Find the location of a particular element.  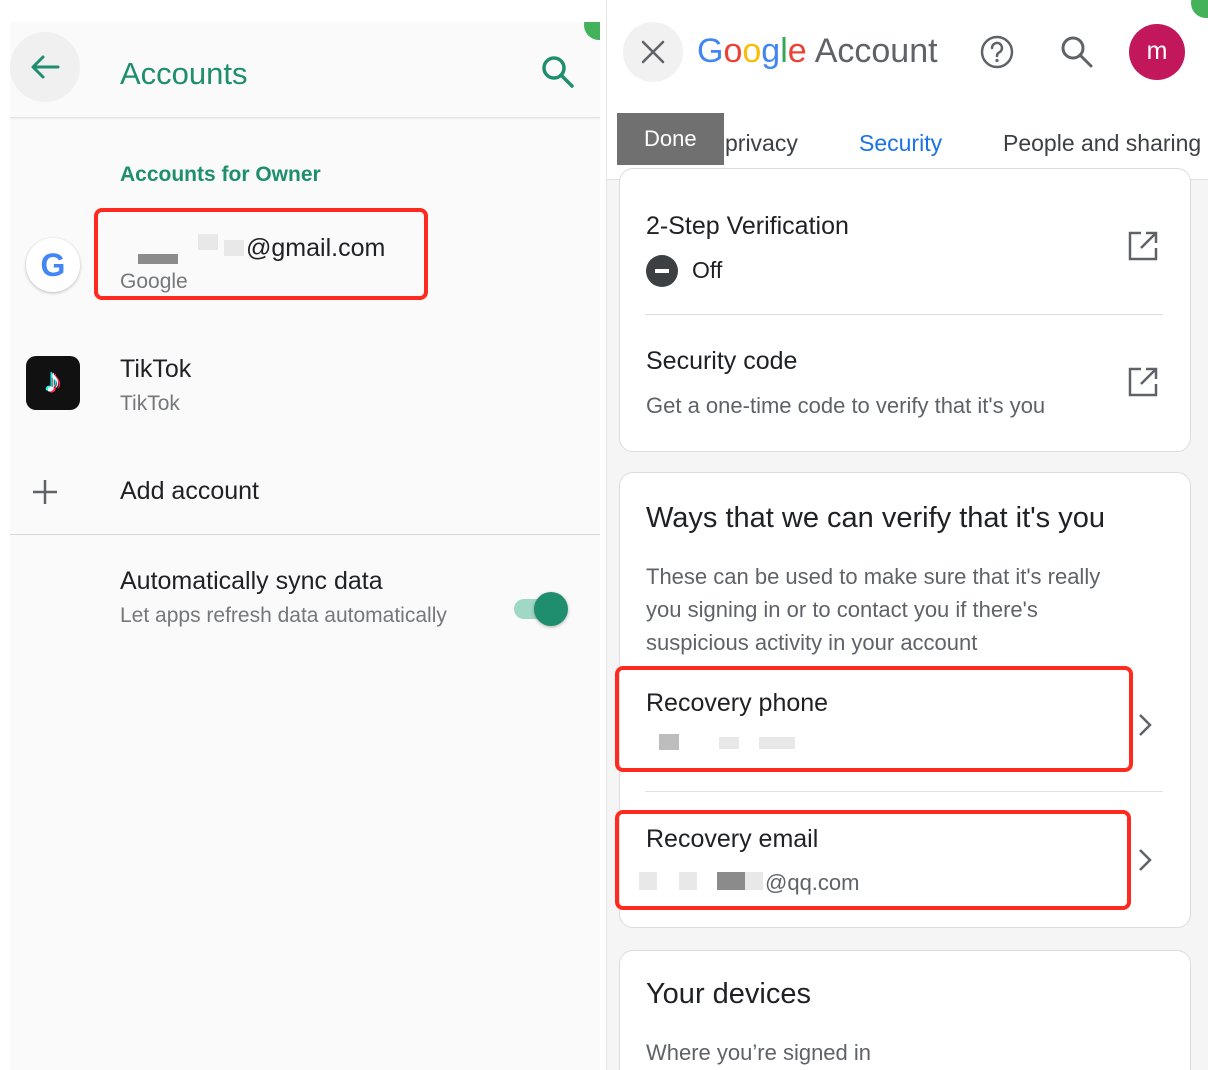

verify-section-title: Ways that we can verify that it's you is located at coordinates (875, 518).